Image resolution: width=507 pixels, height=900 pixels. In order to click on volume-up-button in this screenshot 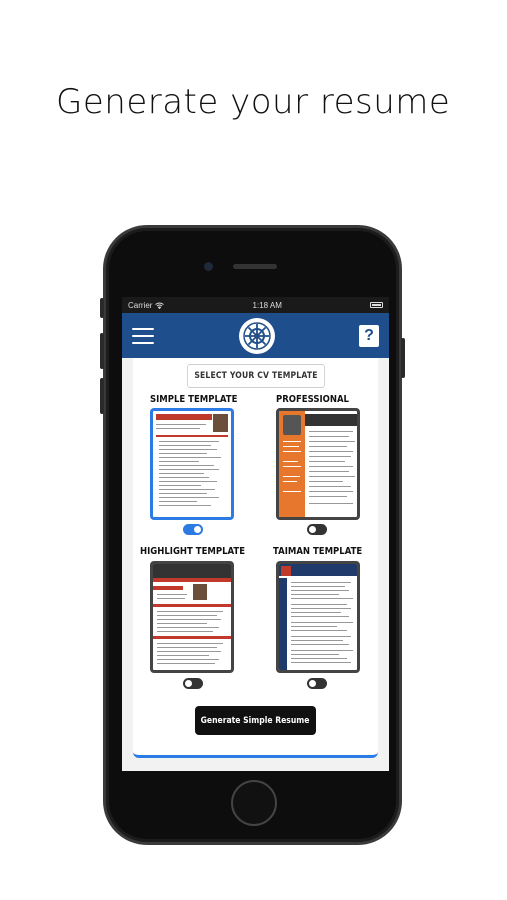, I will do `click(102, 351)`.